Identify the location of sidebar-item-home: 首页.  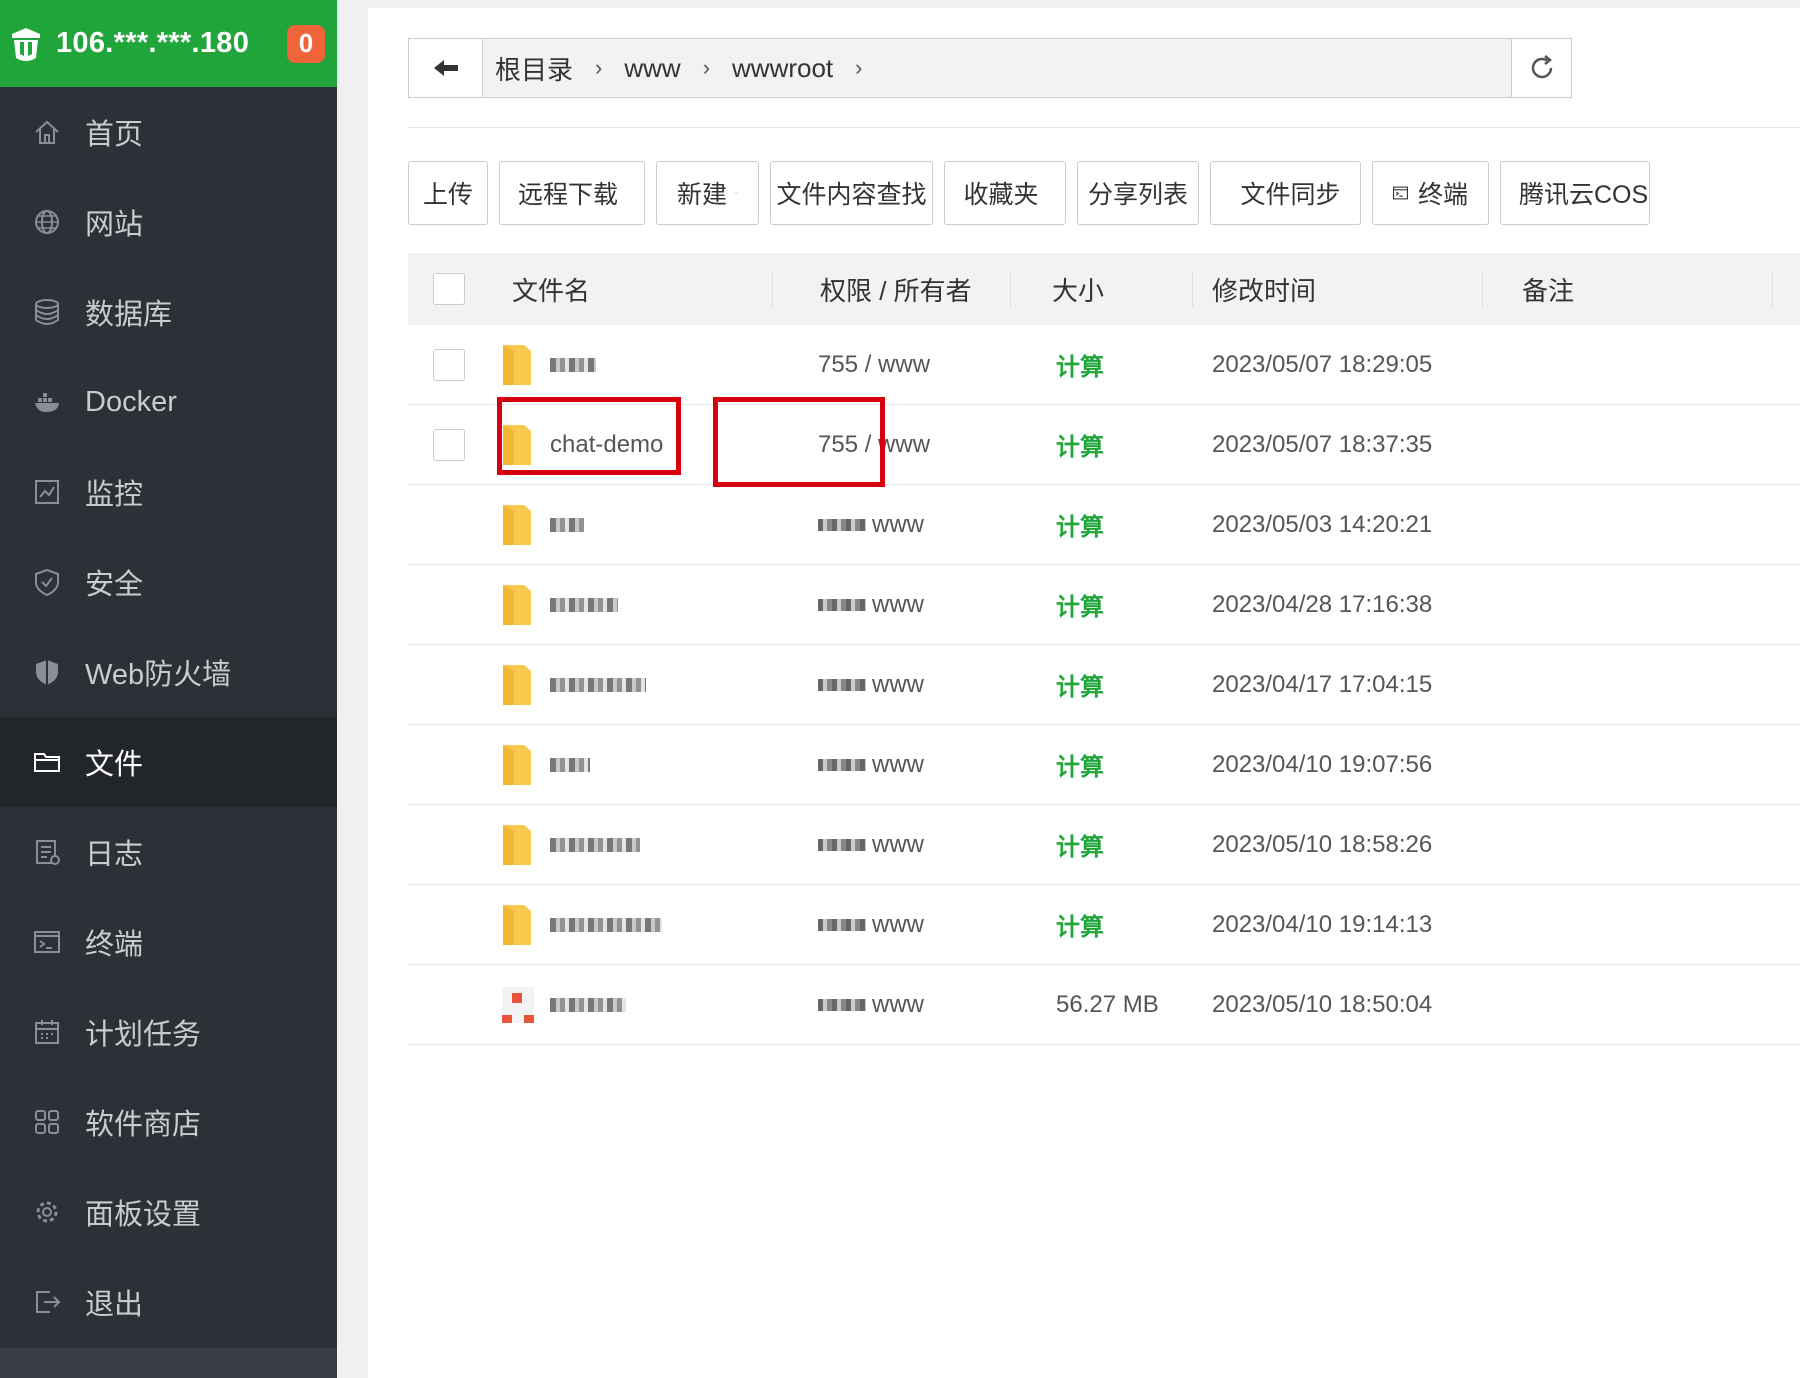
(168, 132).